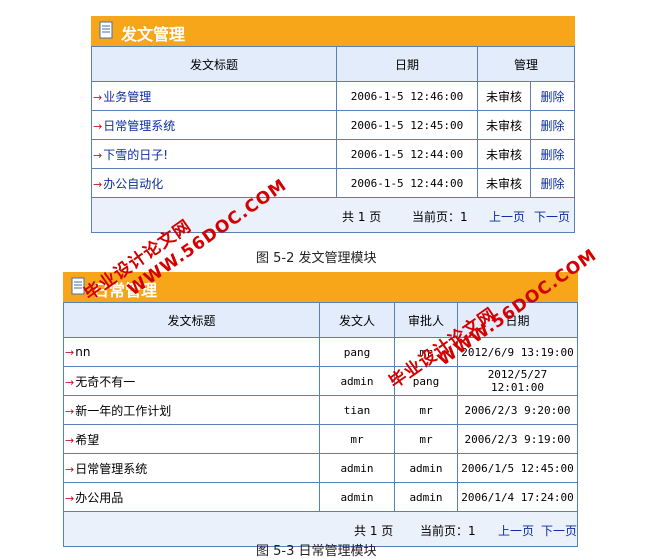 The image size is (651, 559). I want to click on sender-cell: pang, so click(357, 352).